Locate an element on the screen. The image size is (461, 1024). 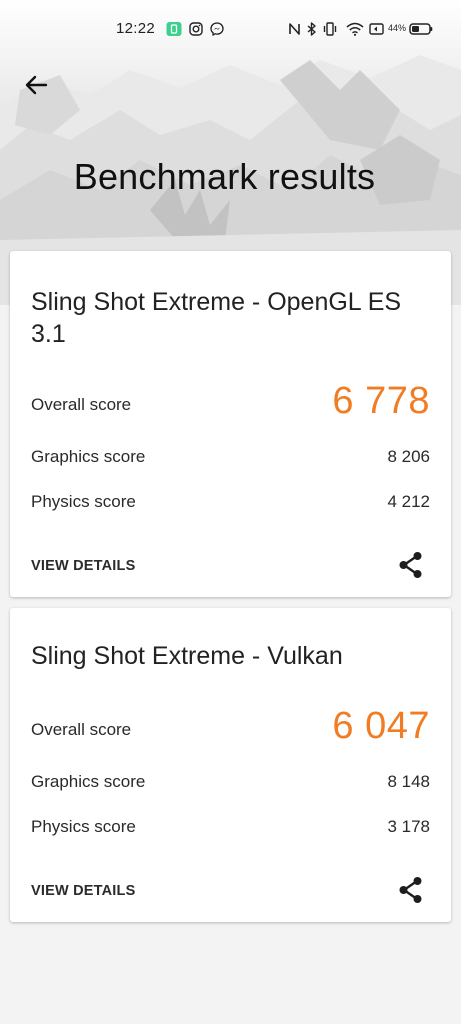
overall-score-value: 6 778 is located at coordinates (381, 401).